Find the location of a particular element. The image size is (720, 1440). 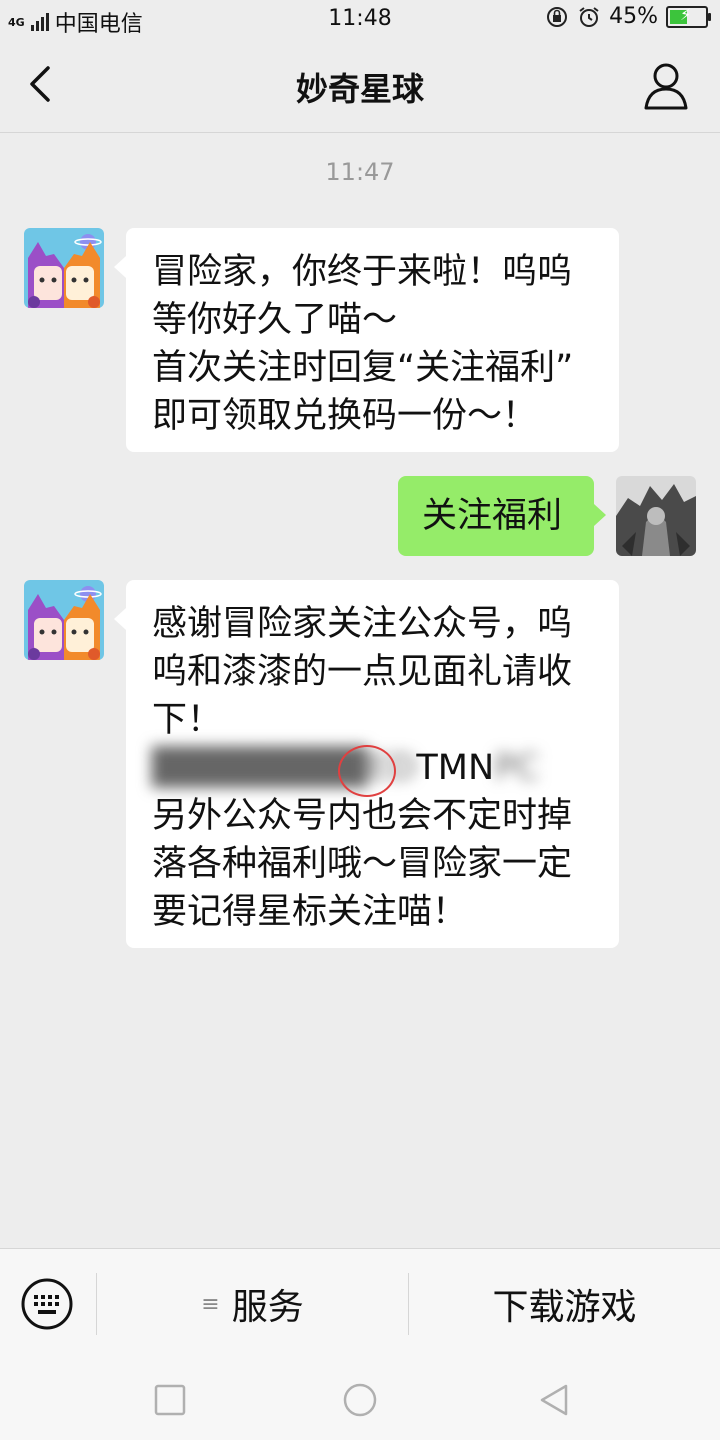

message-line: 落各种福利哦～冒险家一定 is located at coordinates (362, 864).